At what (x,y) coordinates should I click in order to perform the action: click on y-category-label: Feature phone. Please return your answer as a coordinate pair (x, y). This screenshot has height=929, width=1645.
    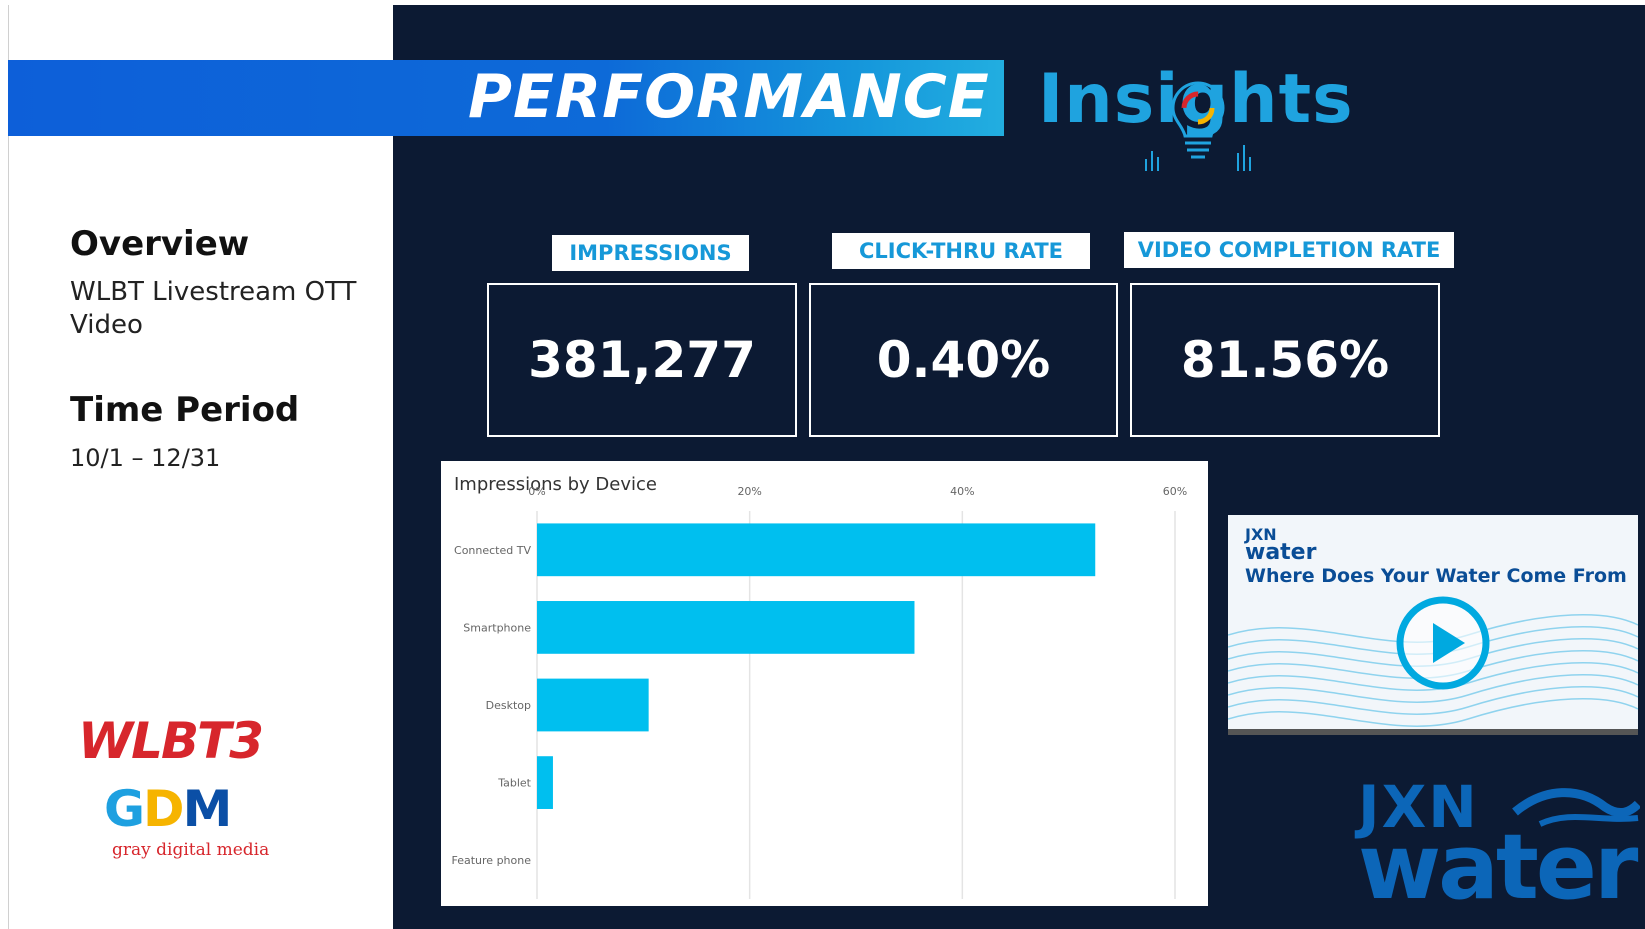
    Looking at the image, I should click on (492, 860).